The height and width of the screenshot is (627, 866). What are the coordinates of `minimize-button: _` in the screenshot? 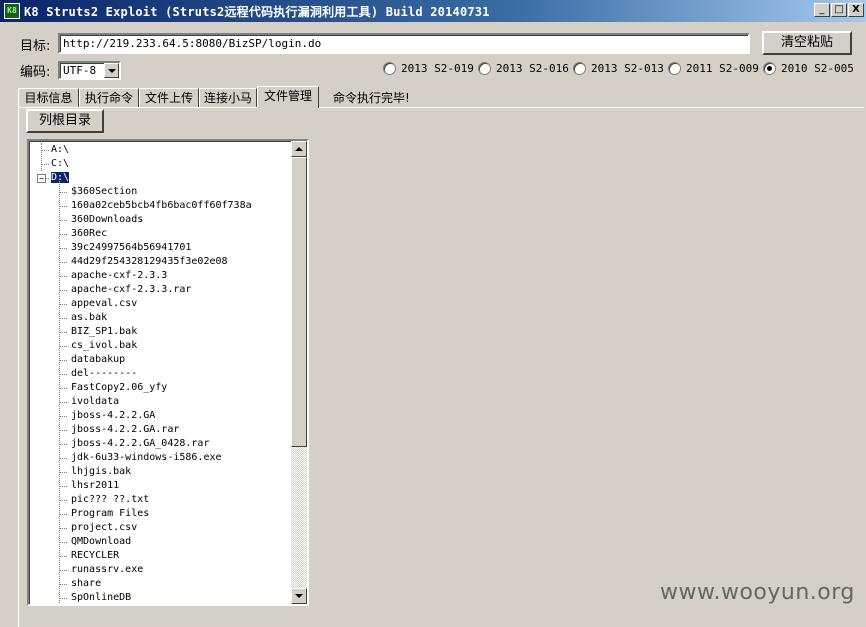 It's located at (822, 10).